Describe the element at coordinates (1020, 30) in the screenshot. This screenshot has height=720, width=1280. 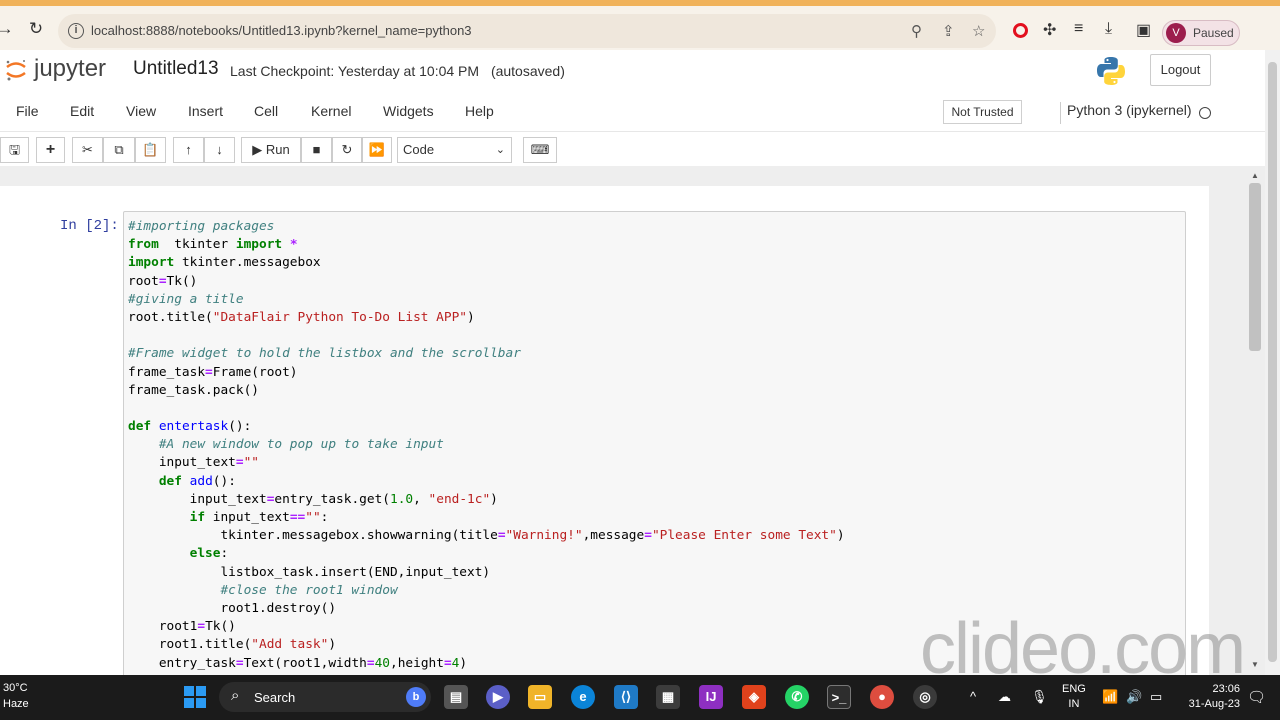
I see `opera-extension-icon` at that location.